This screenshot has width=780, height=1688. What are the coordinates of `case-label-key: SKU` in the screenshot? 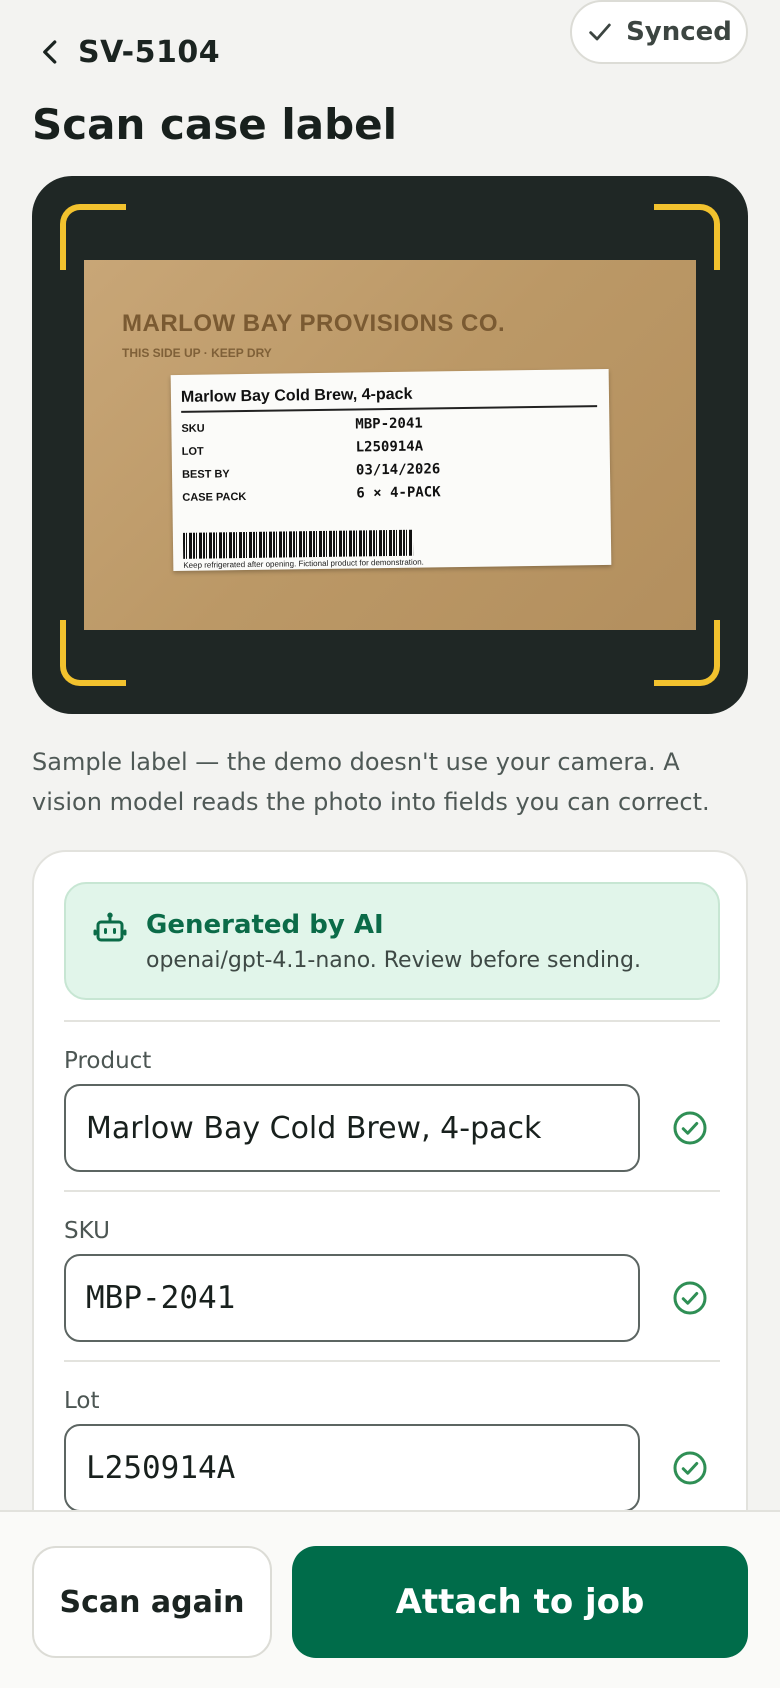 It's located at (193, 428).